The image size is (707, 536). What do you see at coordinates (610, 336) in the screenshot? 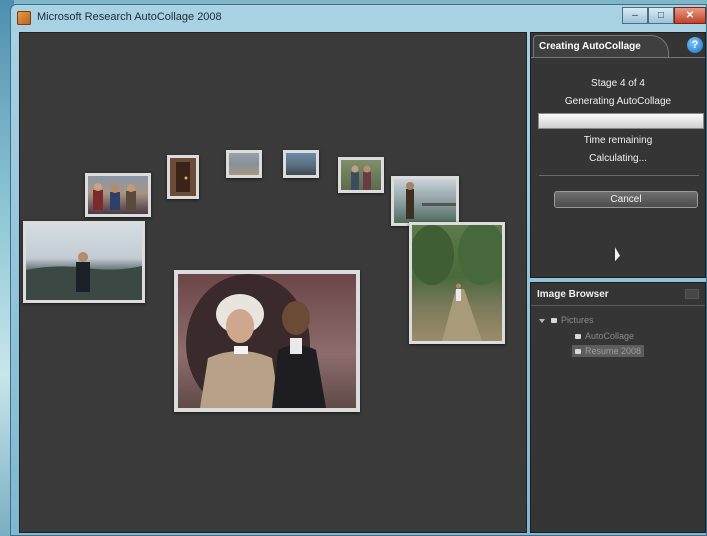
I see `tree-item-label: AutoCollage` at bounding box center [610, 336].